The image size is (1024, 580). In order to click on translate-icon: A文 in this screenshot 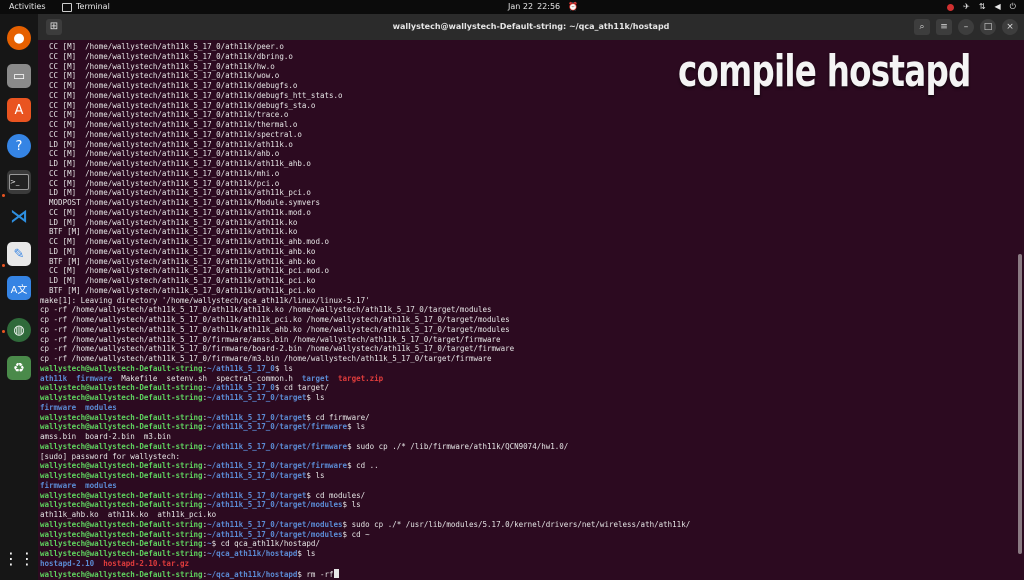, I will do `click(19, 288)`.